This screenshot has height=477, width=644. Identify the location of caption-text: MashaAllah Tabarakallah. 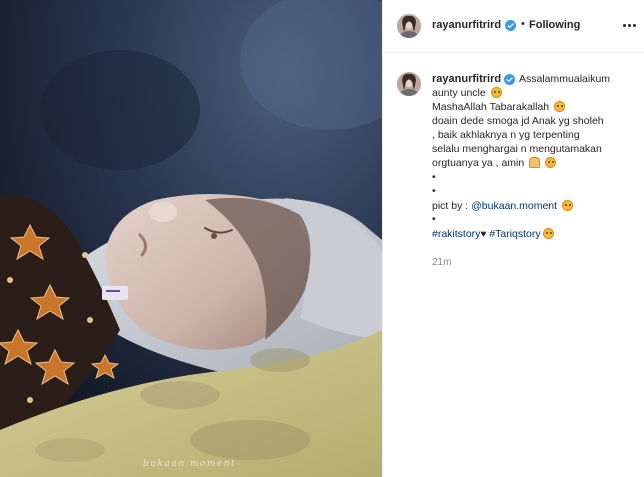
(491, 107).